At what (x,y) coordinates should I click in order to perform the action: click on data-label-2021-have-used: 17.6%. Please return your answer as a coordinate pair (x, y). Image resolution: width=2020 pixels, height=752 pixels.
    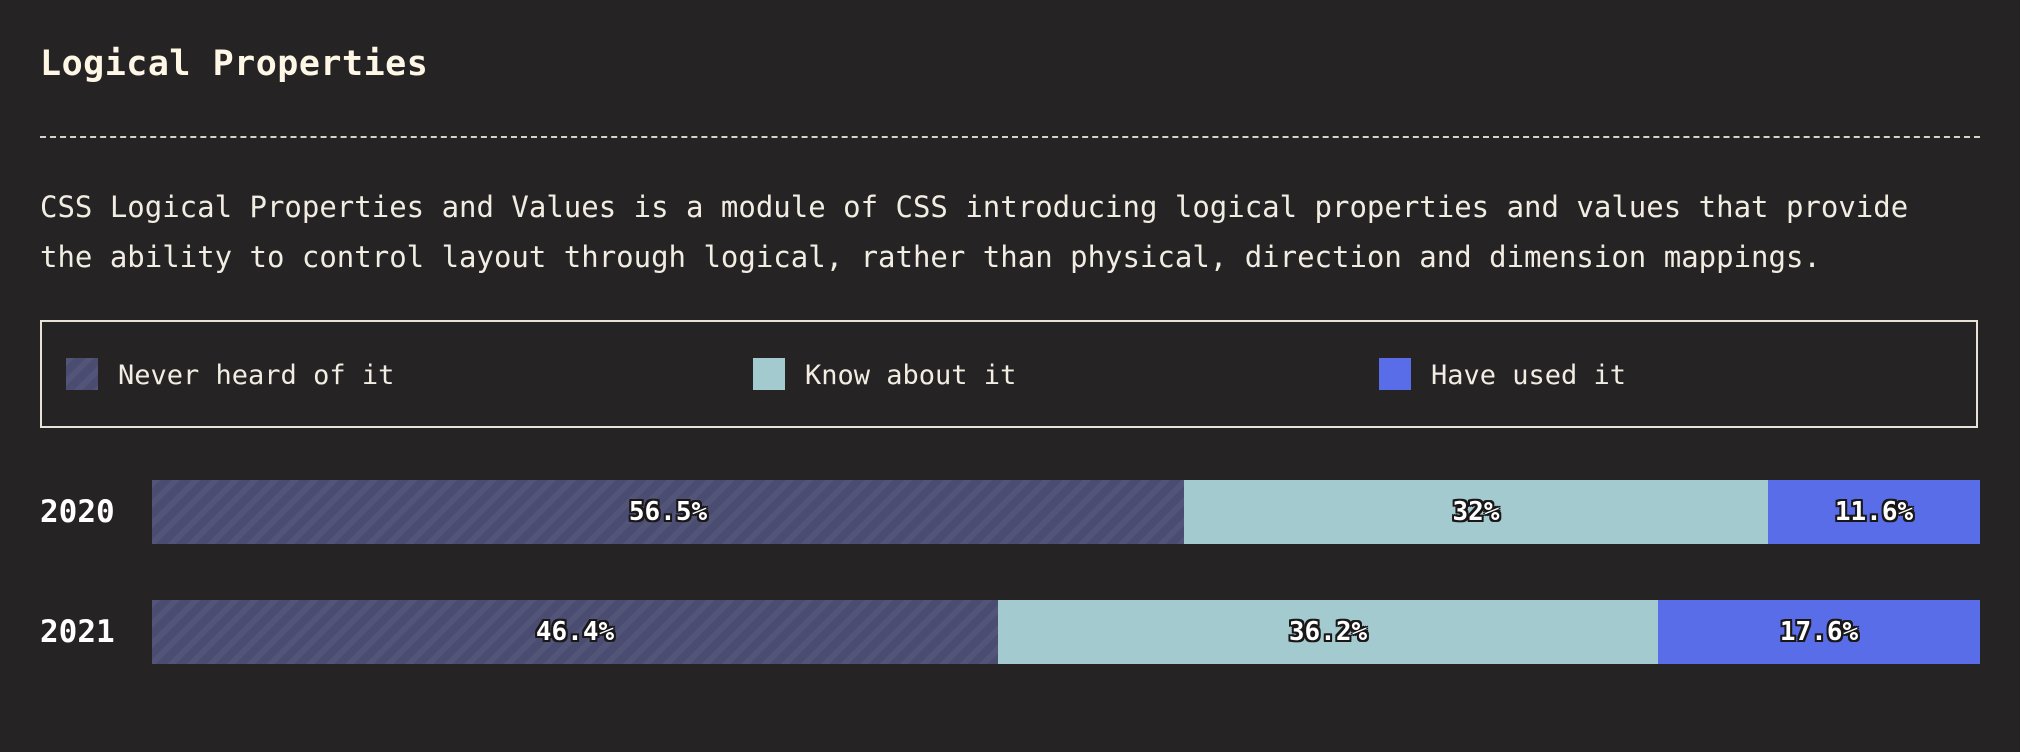
    Looking at the image, I should click on (1819, 632).